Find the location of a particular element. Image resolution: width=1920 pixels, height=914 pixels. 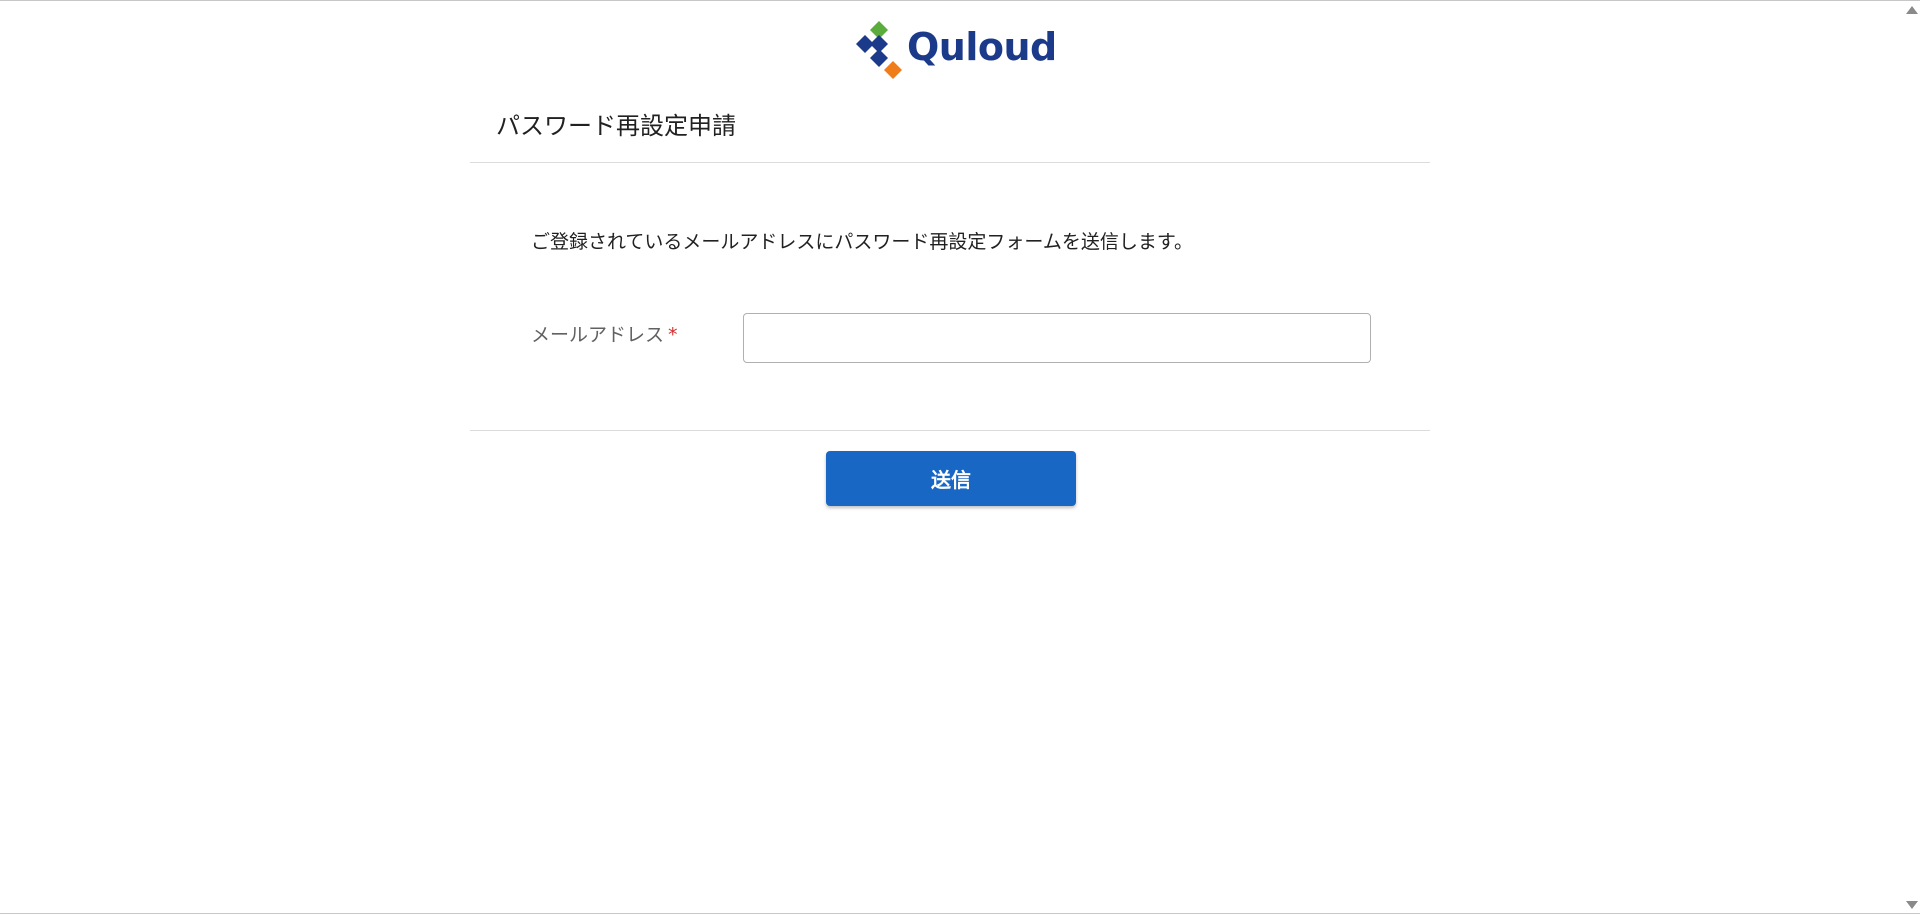

quloud-diamond-logo-icon is located at coordinates (879, 50).